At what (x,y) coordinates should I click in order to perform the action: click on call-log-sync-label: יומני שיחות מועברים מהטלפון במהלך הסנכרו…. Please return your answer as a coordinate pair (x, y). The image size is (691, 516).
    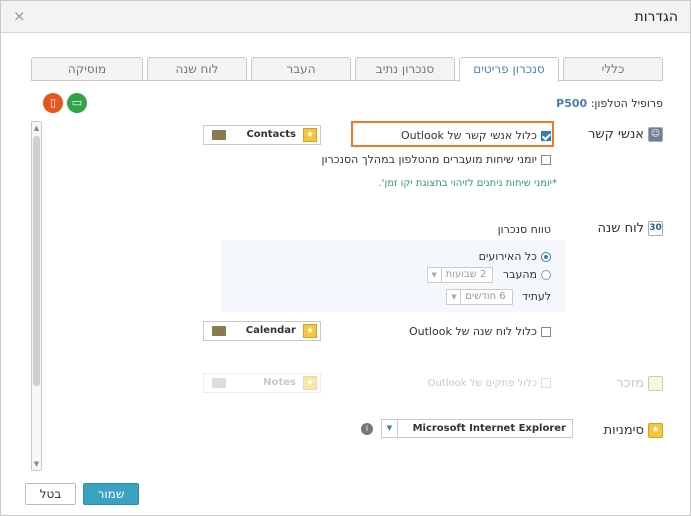
    Looking at the image, I should click on (429, 159).